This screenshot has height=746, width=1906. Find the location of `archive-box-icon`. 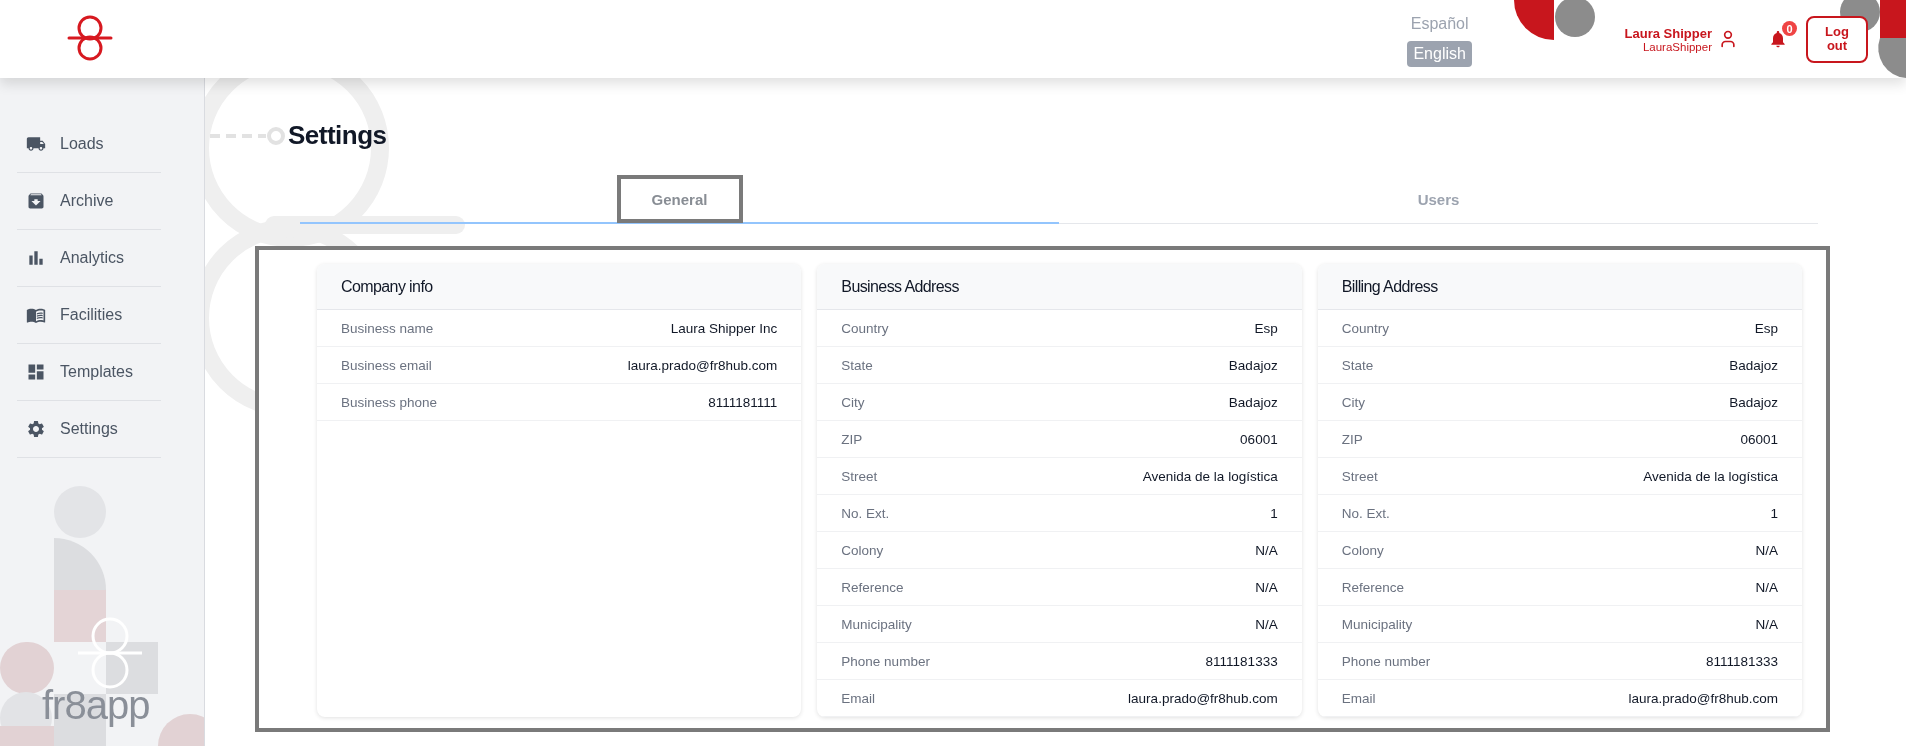

archive-box-icon is located at coordinates (36, 201).